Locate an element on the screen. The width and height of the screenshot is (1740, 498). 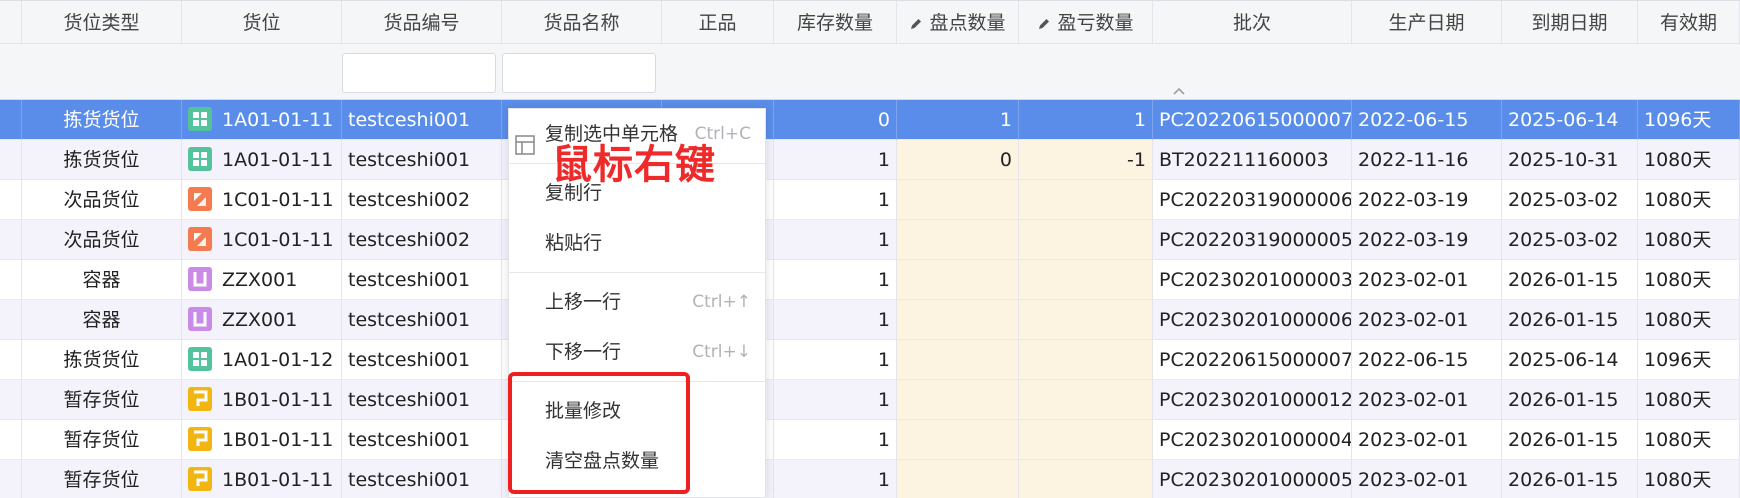
cell-batch: BT202211160003 is located at coordinates (1252, 160).